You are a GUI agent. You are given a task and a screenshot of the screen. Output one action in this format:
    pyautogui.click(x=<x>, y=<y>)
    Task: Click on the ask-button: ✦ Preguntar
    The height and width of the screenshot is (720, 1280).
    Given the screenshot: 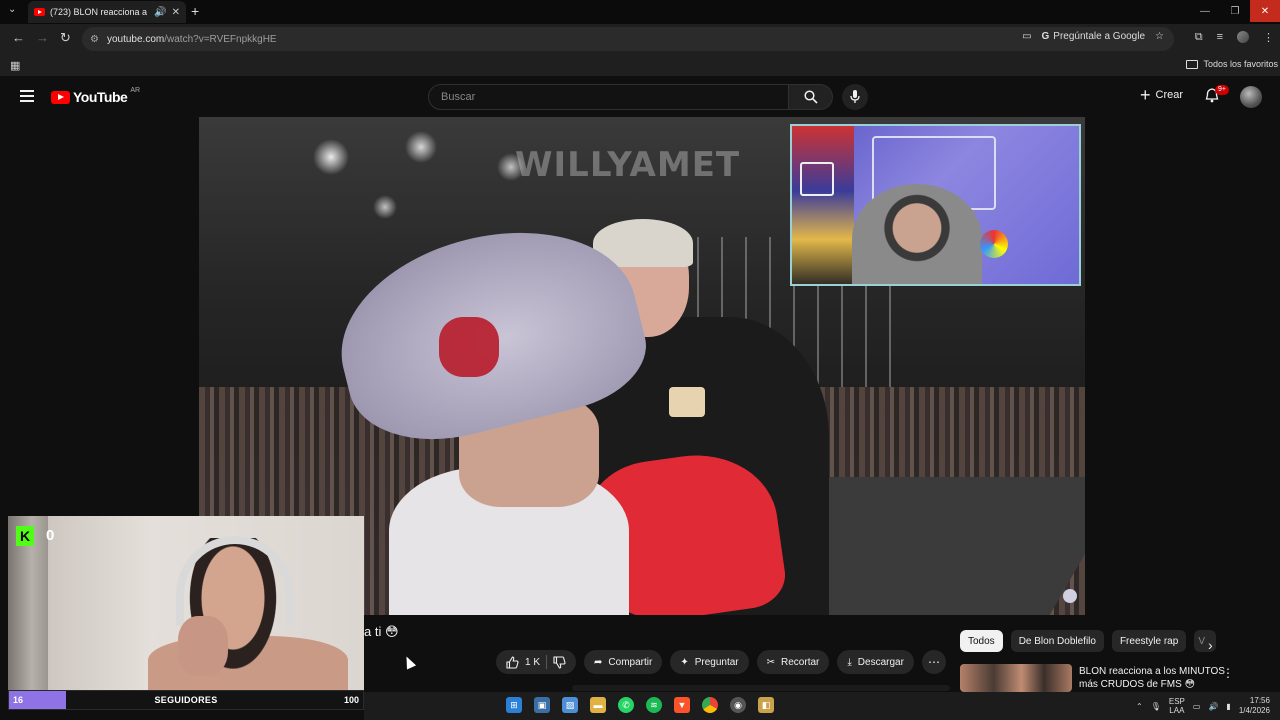 What is the action you would take?
    pyautogui.click(x=709, y=662)
    